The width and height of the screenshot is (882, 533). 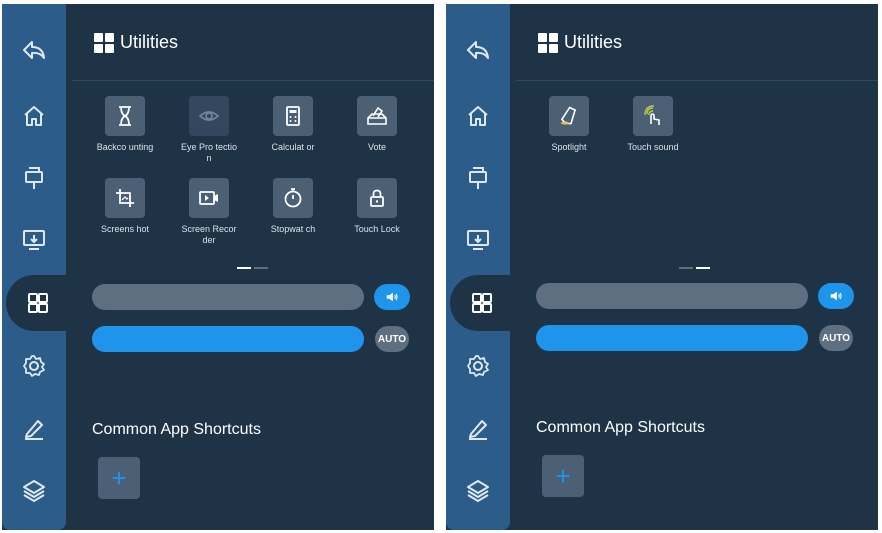 I want to click on tool-countdown: Backco unting, so click(x=125, y=124).